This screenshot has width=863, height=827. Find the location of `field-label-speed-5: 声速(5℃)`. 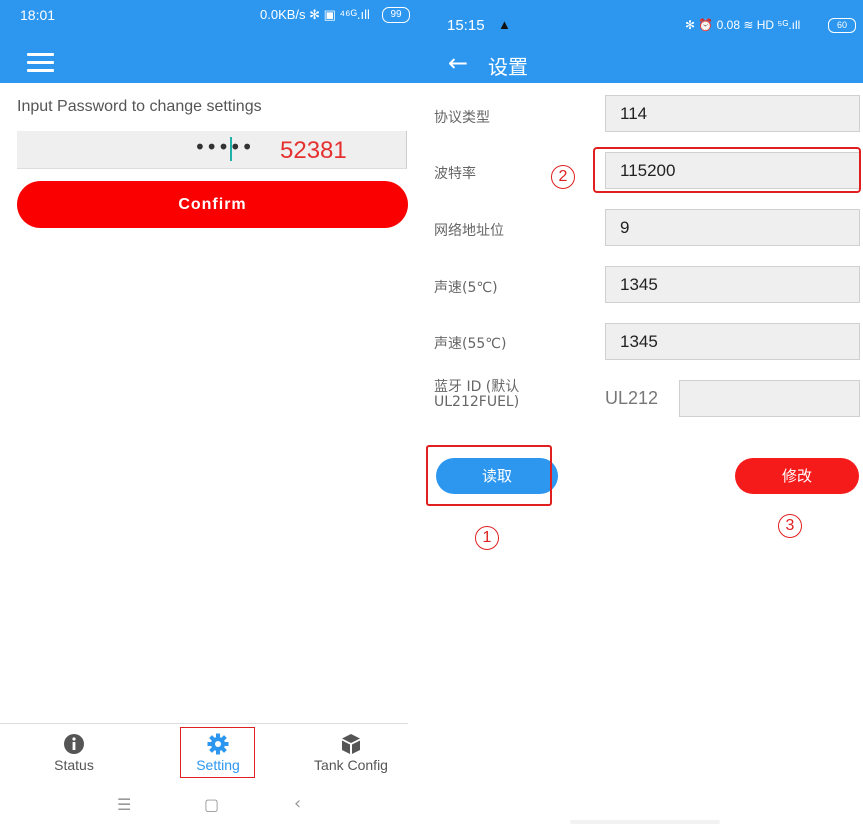

field-label-speed-5: 声速(5℃) is located at coordinates (466, 288).